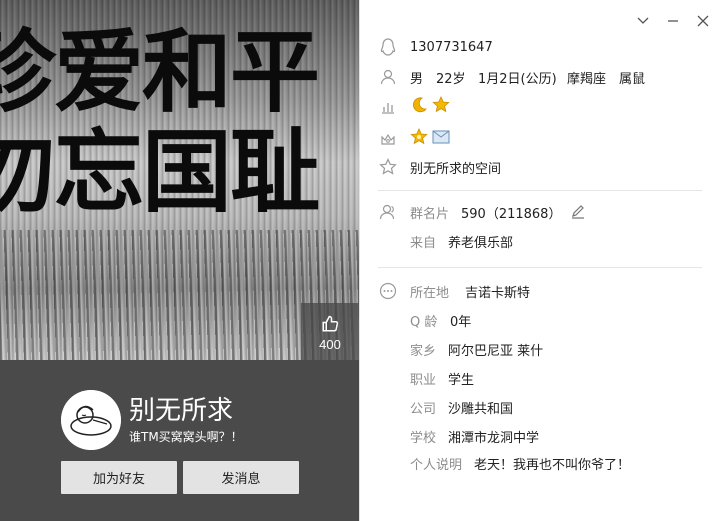  Describe the element at coordinates (461, 322) in the screenshot. I see `detail-value: 0年` at that location.